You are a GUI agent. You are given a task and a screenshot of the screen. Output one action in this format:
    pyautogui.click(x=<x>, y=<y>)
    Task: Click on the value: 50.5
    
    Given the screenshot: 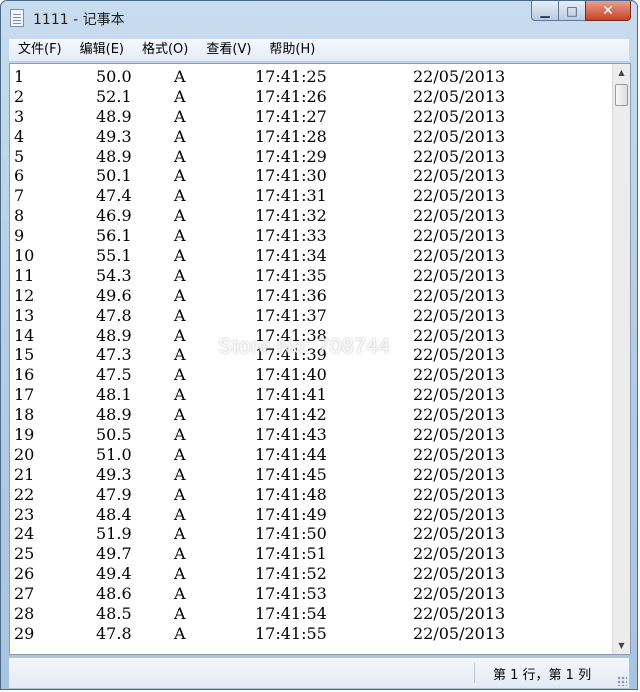 What is the action you would take?
    pyautogui.click(x=114, y=435)
    